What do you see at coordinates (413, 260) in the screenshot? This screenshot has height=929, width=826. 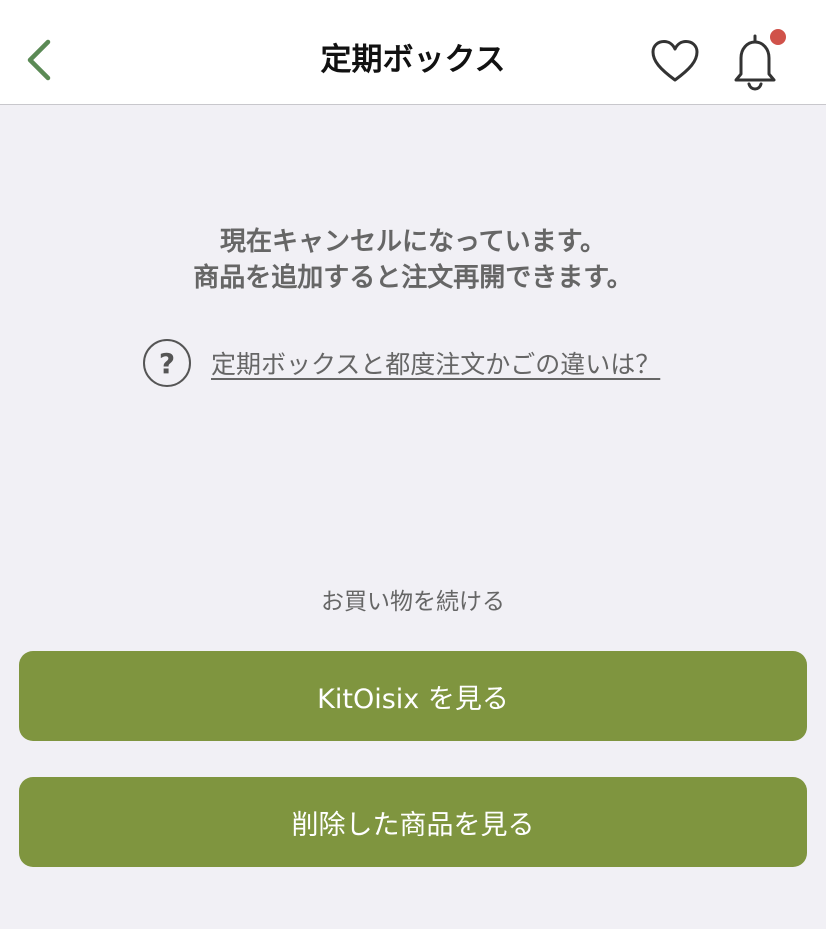 I see `cancel-status-message: 現在キャンセルになっています。 商品を追加すると注文再開できます。` at bounding box center [413, 260].